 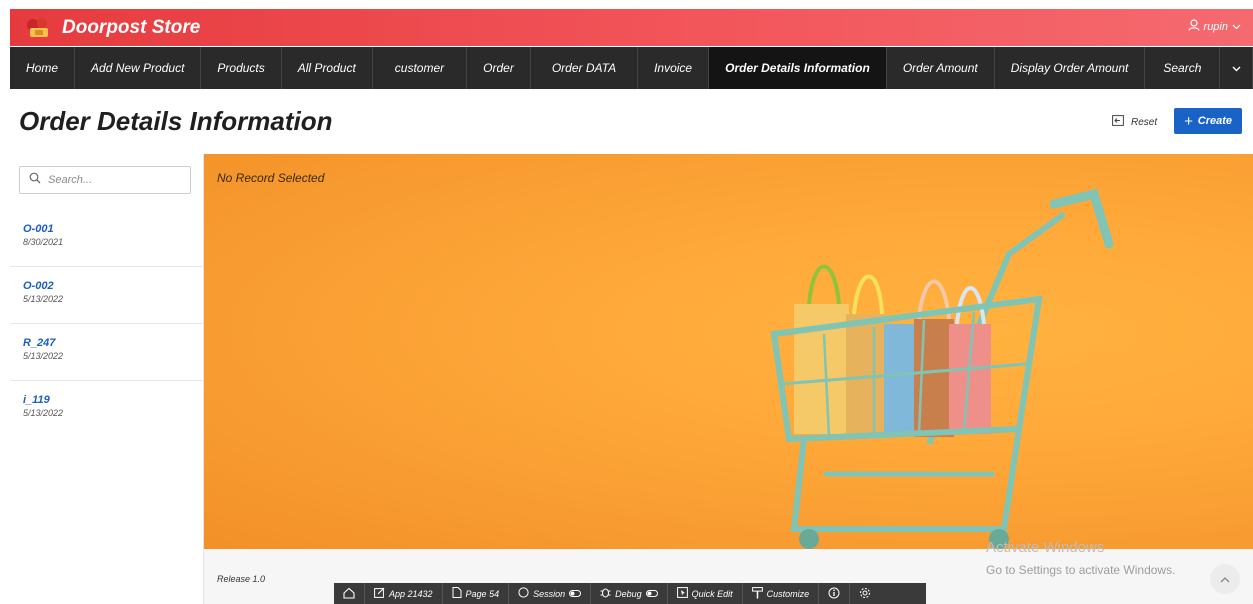 I want to click on bug-icon, so click(x=605, y=593).